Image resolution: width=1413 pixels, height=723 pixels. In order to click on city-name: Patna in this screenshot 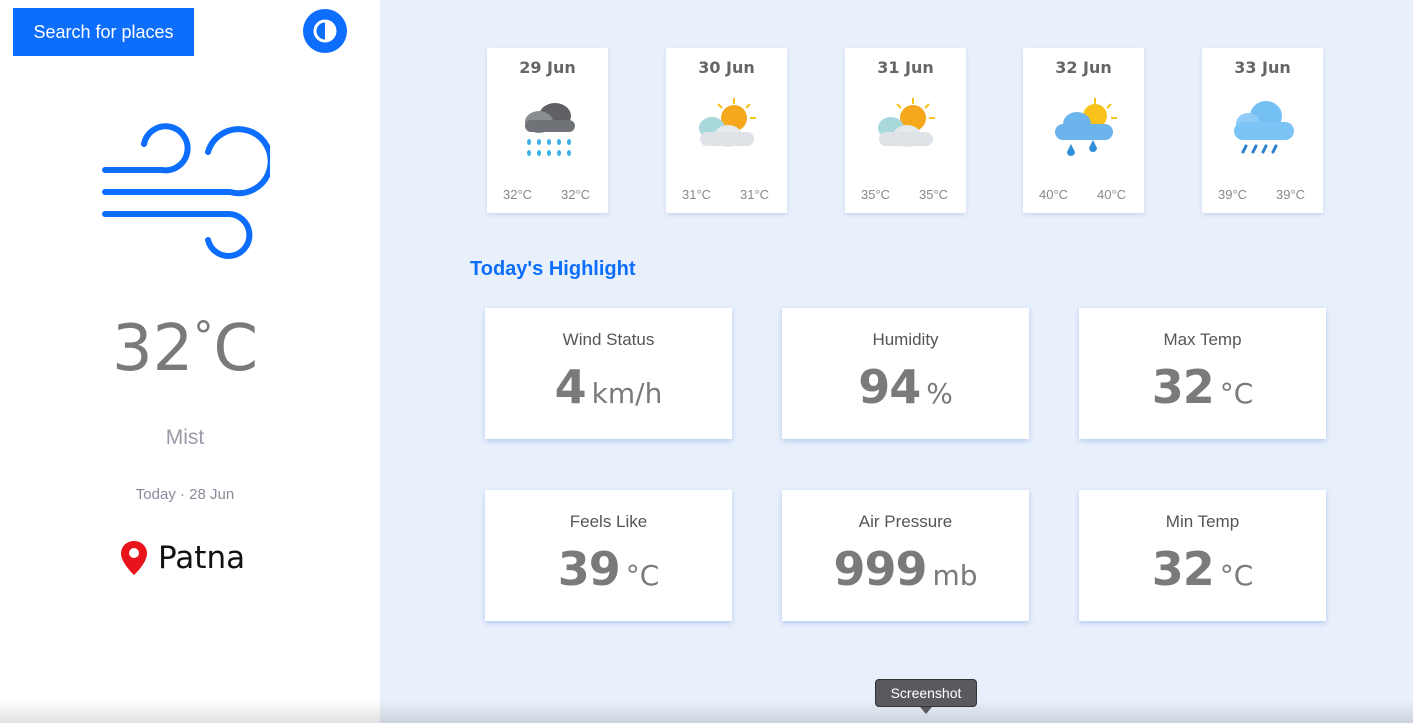, I will do `click(202, 558)`.